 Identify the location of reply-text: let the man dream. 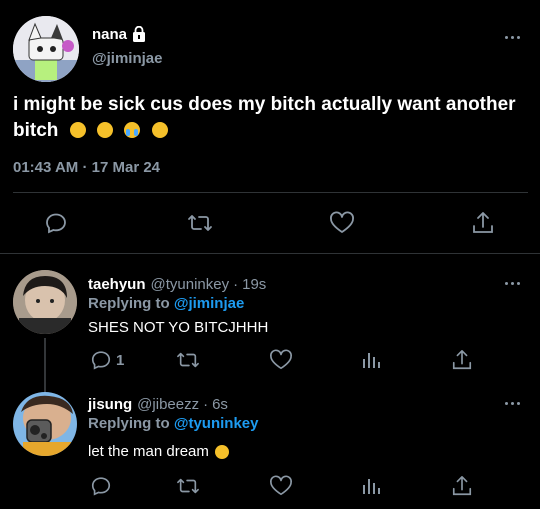
(158, 451).